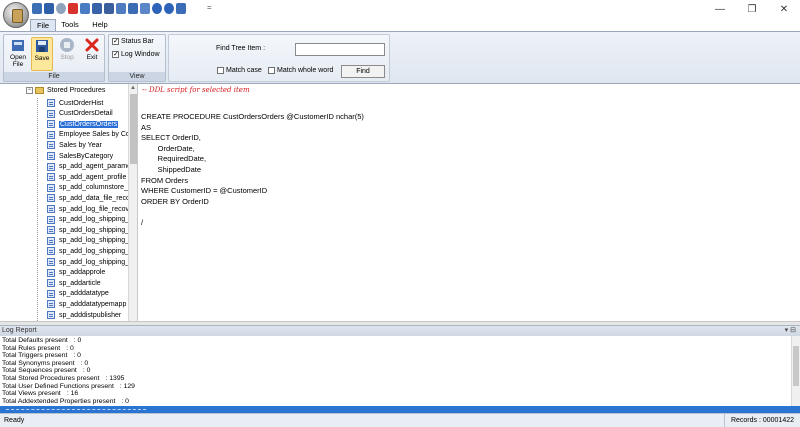 Image resolution: width=800 pixels, height=427 pixels. I want to click on tree-item: CustOrdersDetail, so click(80, 114).